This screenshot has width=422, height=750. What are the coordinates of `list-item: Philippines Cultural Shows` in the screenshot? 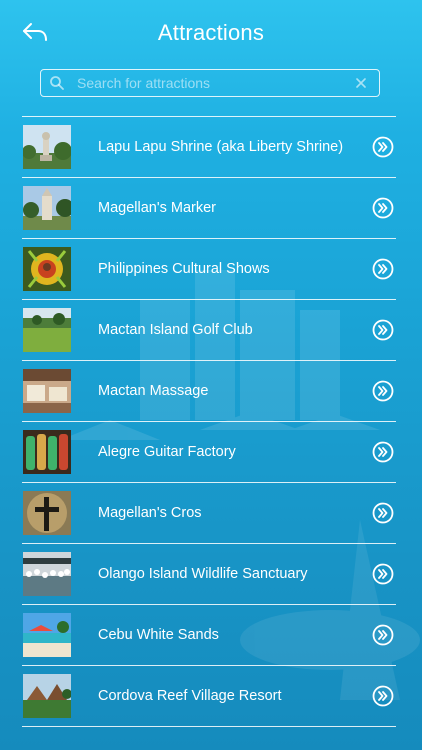 It's located at (209, 269).